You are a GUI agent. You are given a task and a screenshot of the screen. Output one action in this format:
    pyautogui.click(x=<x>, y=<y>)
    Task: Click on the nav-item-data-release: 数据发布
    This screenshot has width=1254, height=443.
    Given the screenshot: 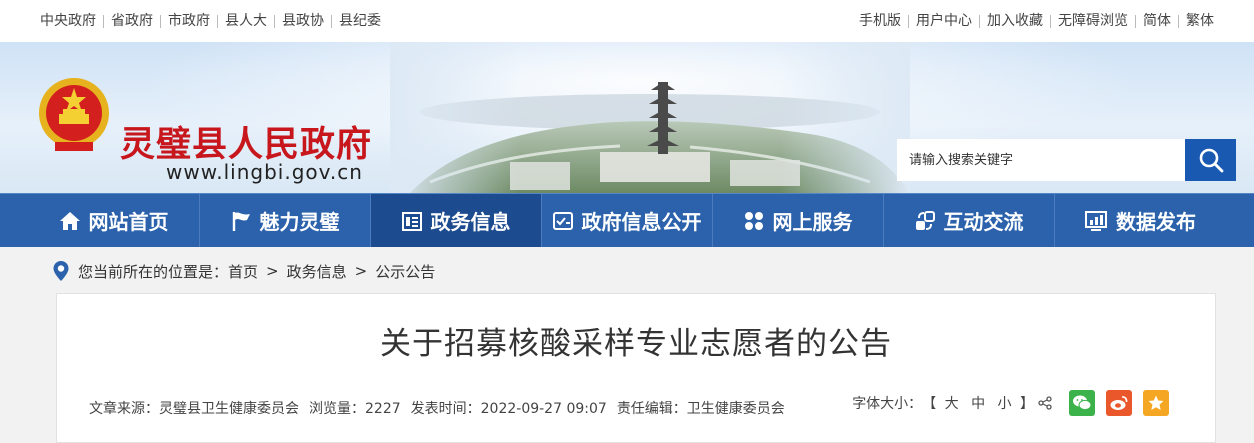 What is the action you would take?
    pyautogui.click(x=1140, y=220)
    